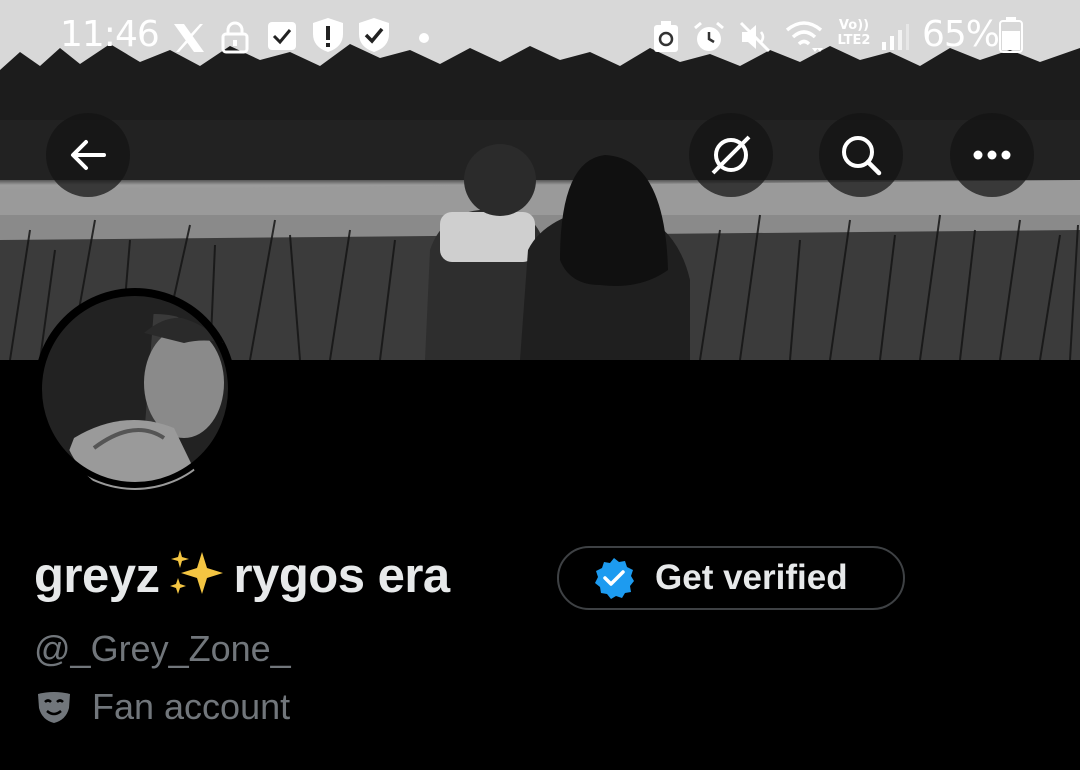 The image size is (1080, 770). What do you see at coordinates (110, 34) in the screenshot?
I see `status-time: 11:46` at bounding box center [110, 34].